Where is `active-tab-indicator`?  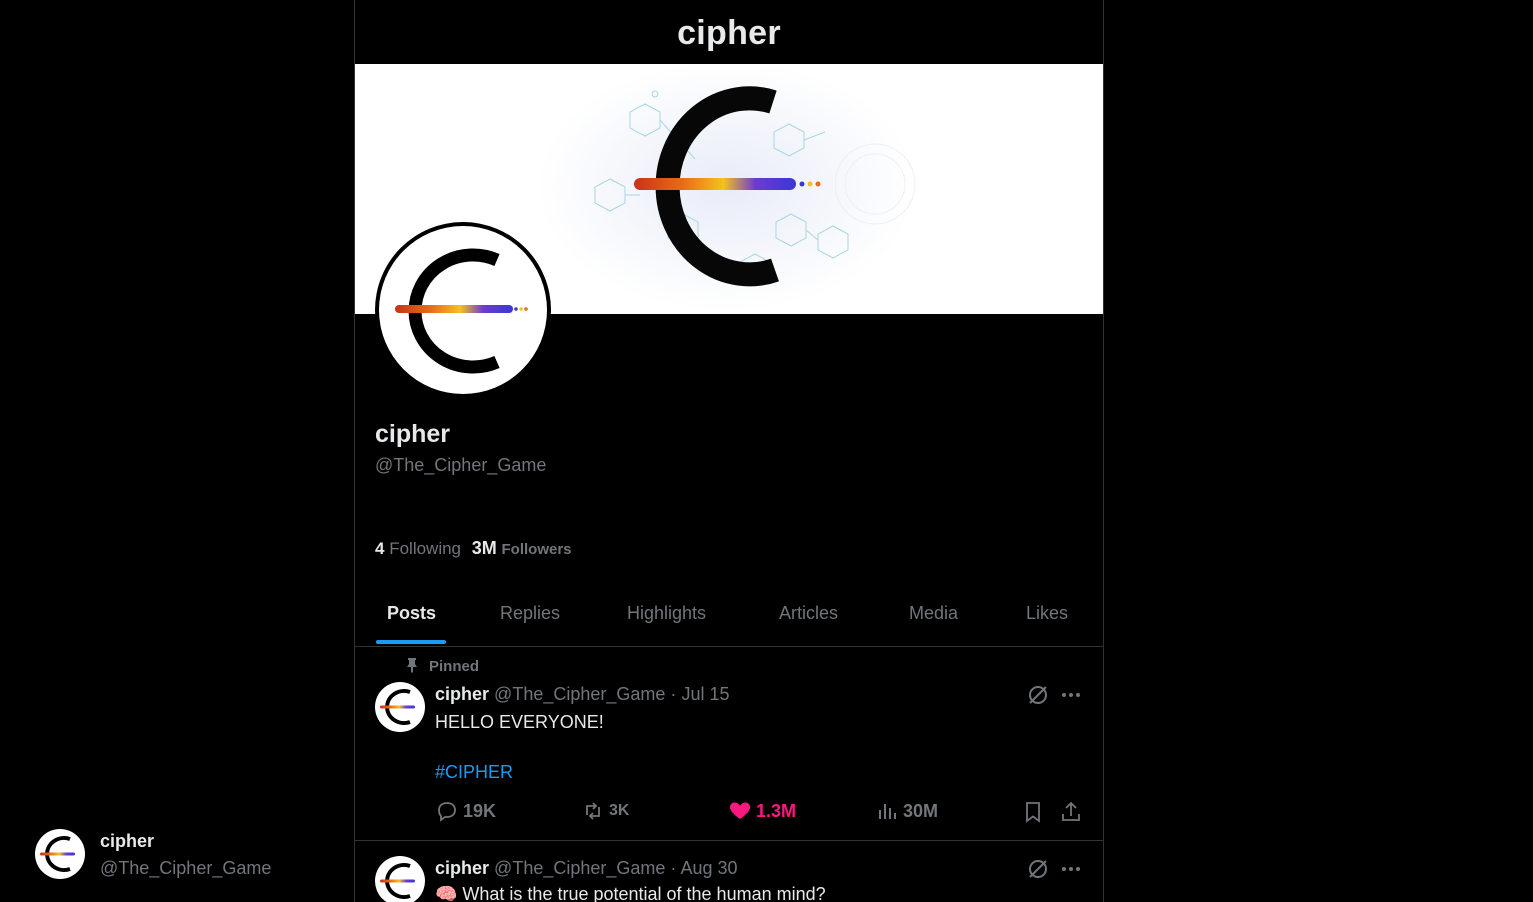 active-tab-indicator is located at coordinates (411, 642).